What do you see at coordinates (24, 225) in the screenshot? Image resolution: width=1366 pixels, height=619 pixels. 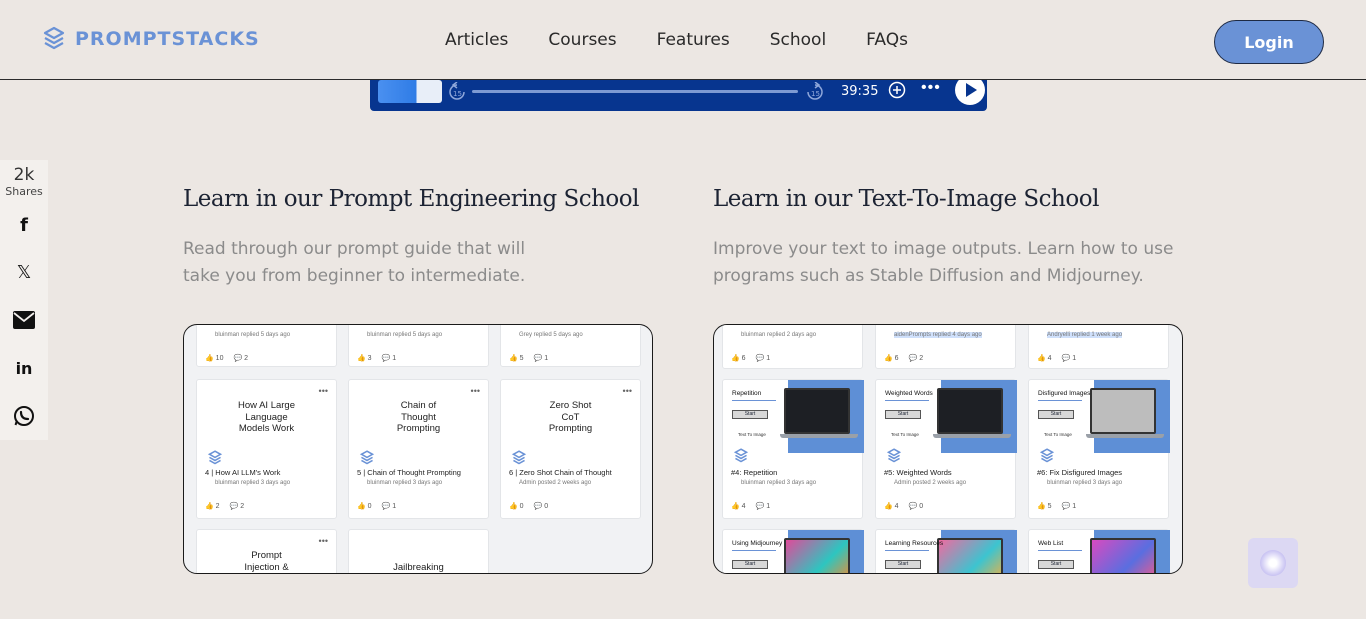 I see `facebook-icon: f` at bounding box center [24, 225].